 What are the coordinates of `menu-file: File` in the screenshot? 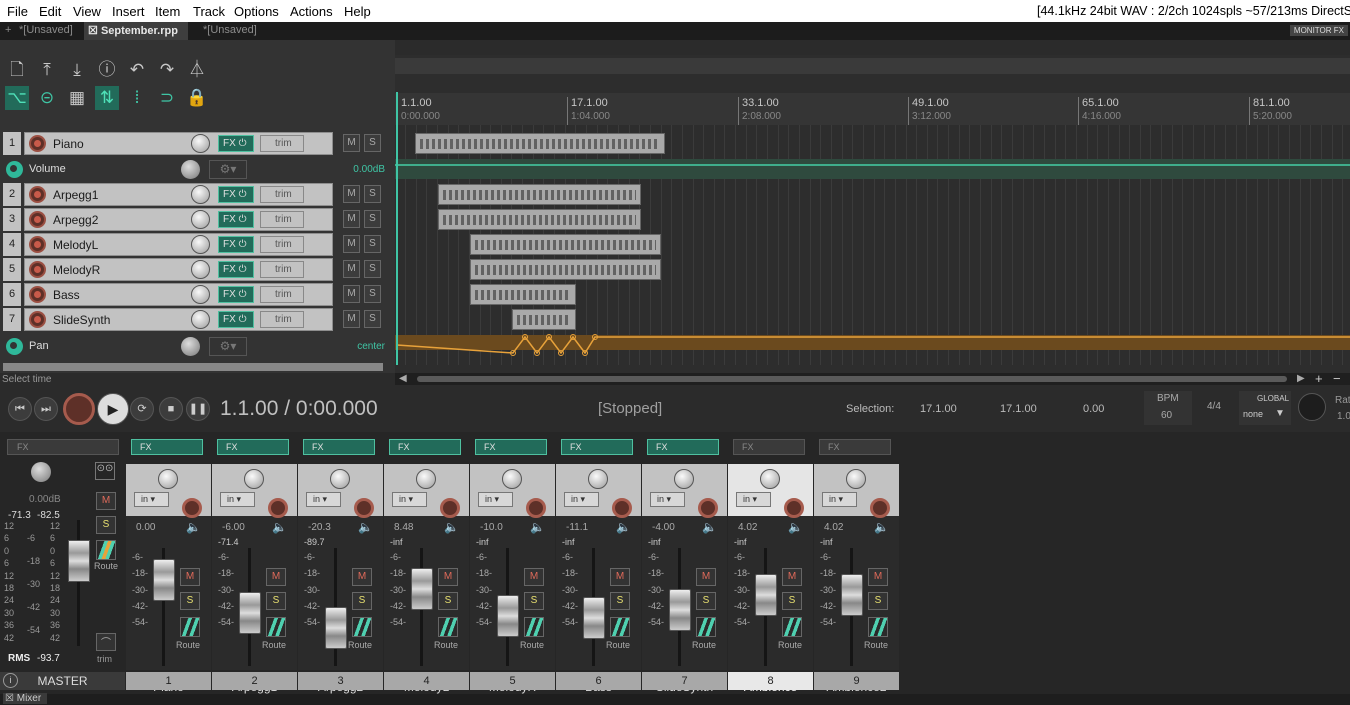 It's located at (17, 11).